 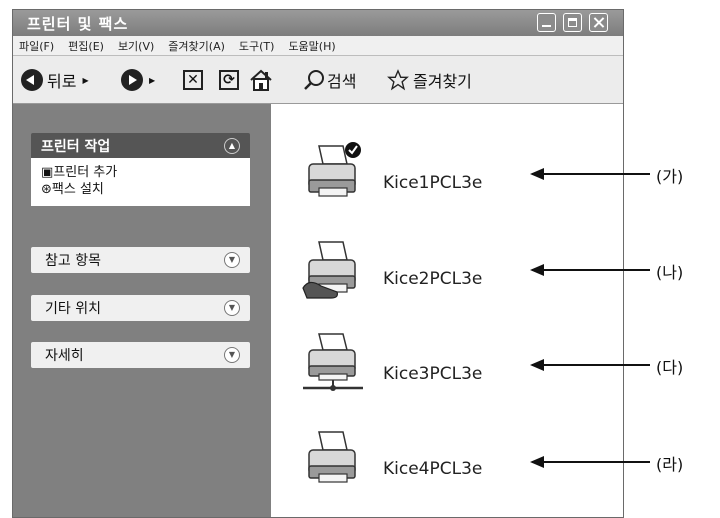 What do you see at coordinates (314, 80) in the screenshot?
I see `search-icon` at bounding box center [314, 80].